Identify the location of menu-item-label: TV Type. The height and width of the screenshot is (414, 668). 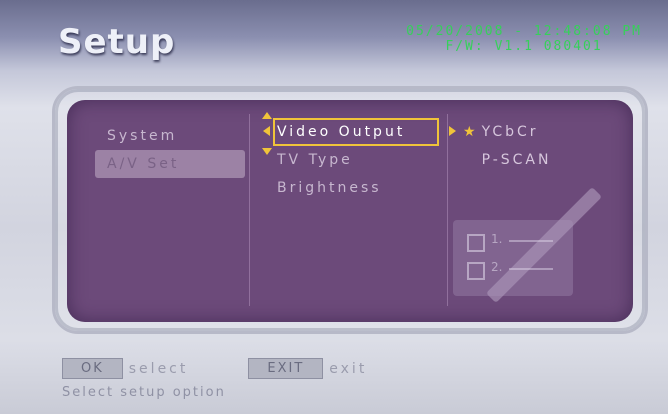
(315, 160).